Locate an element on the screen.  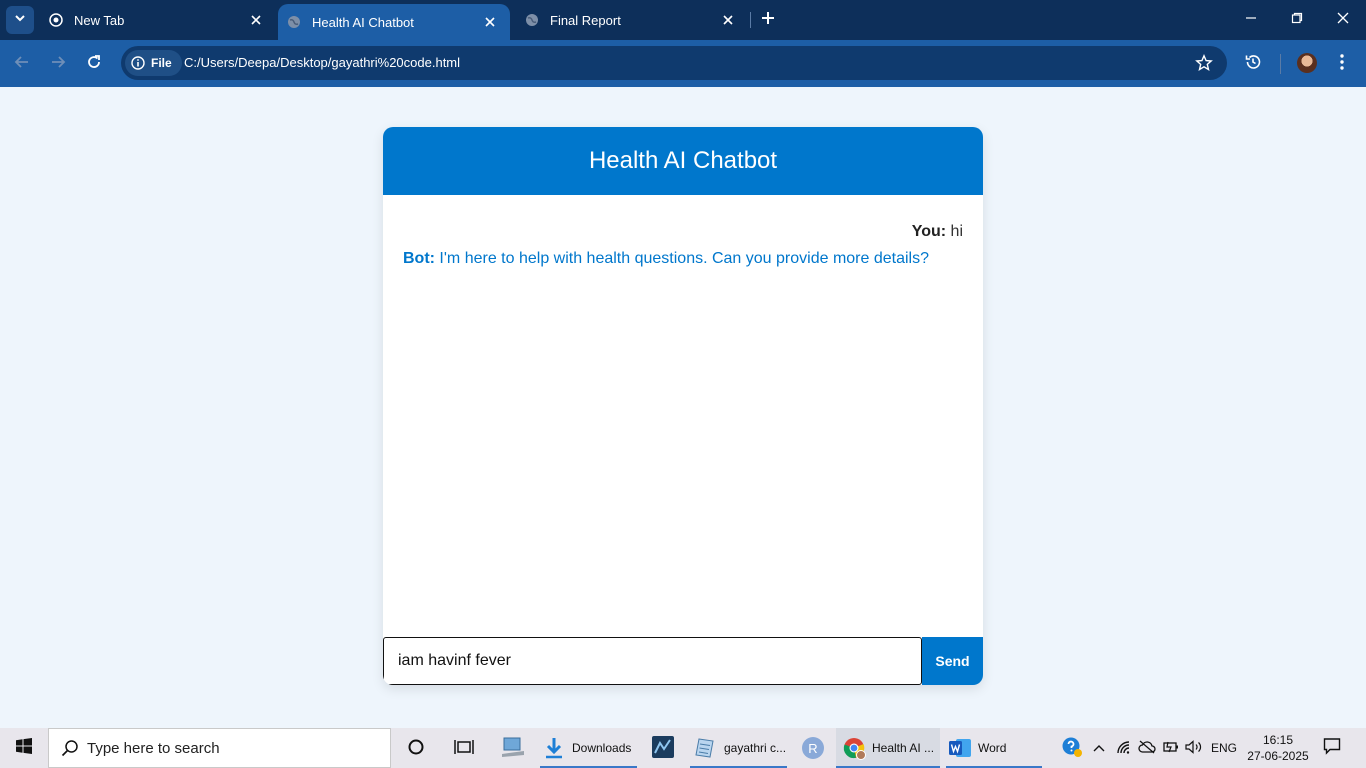
cloud-icon is located at coordinates (1147, 748).